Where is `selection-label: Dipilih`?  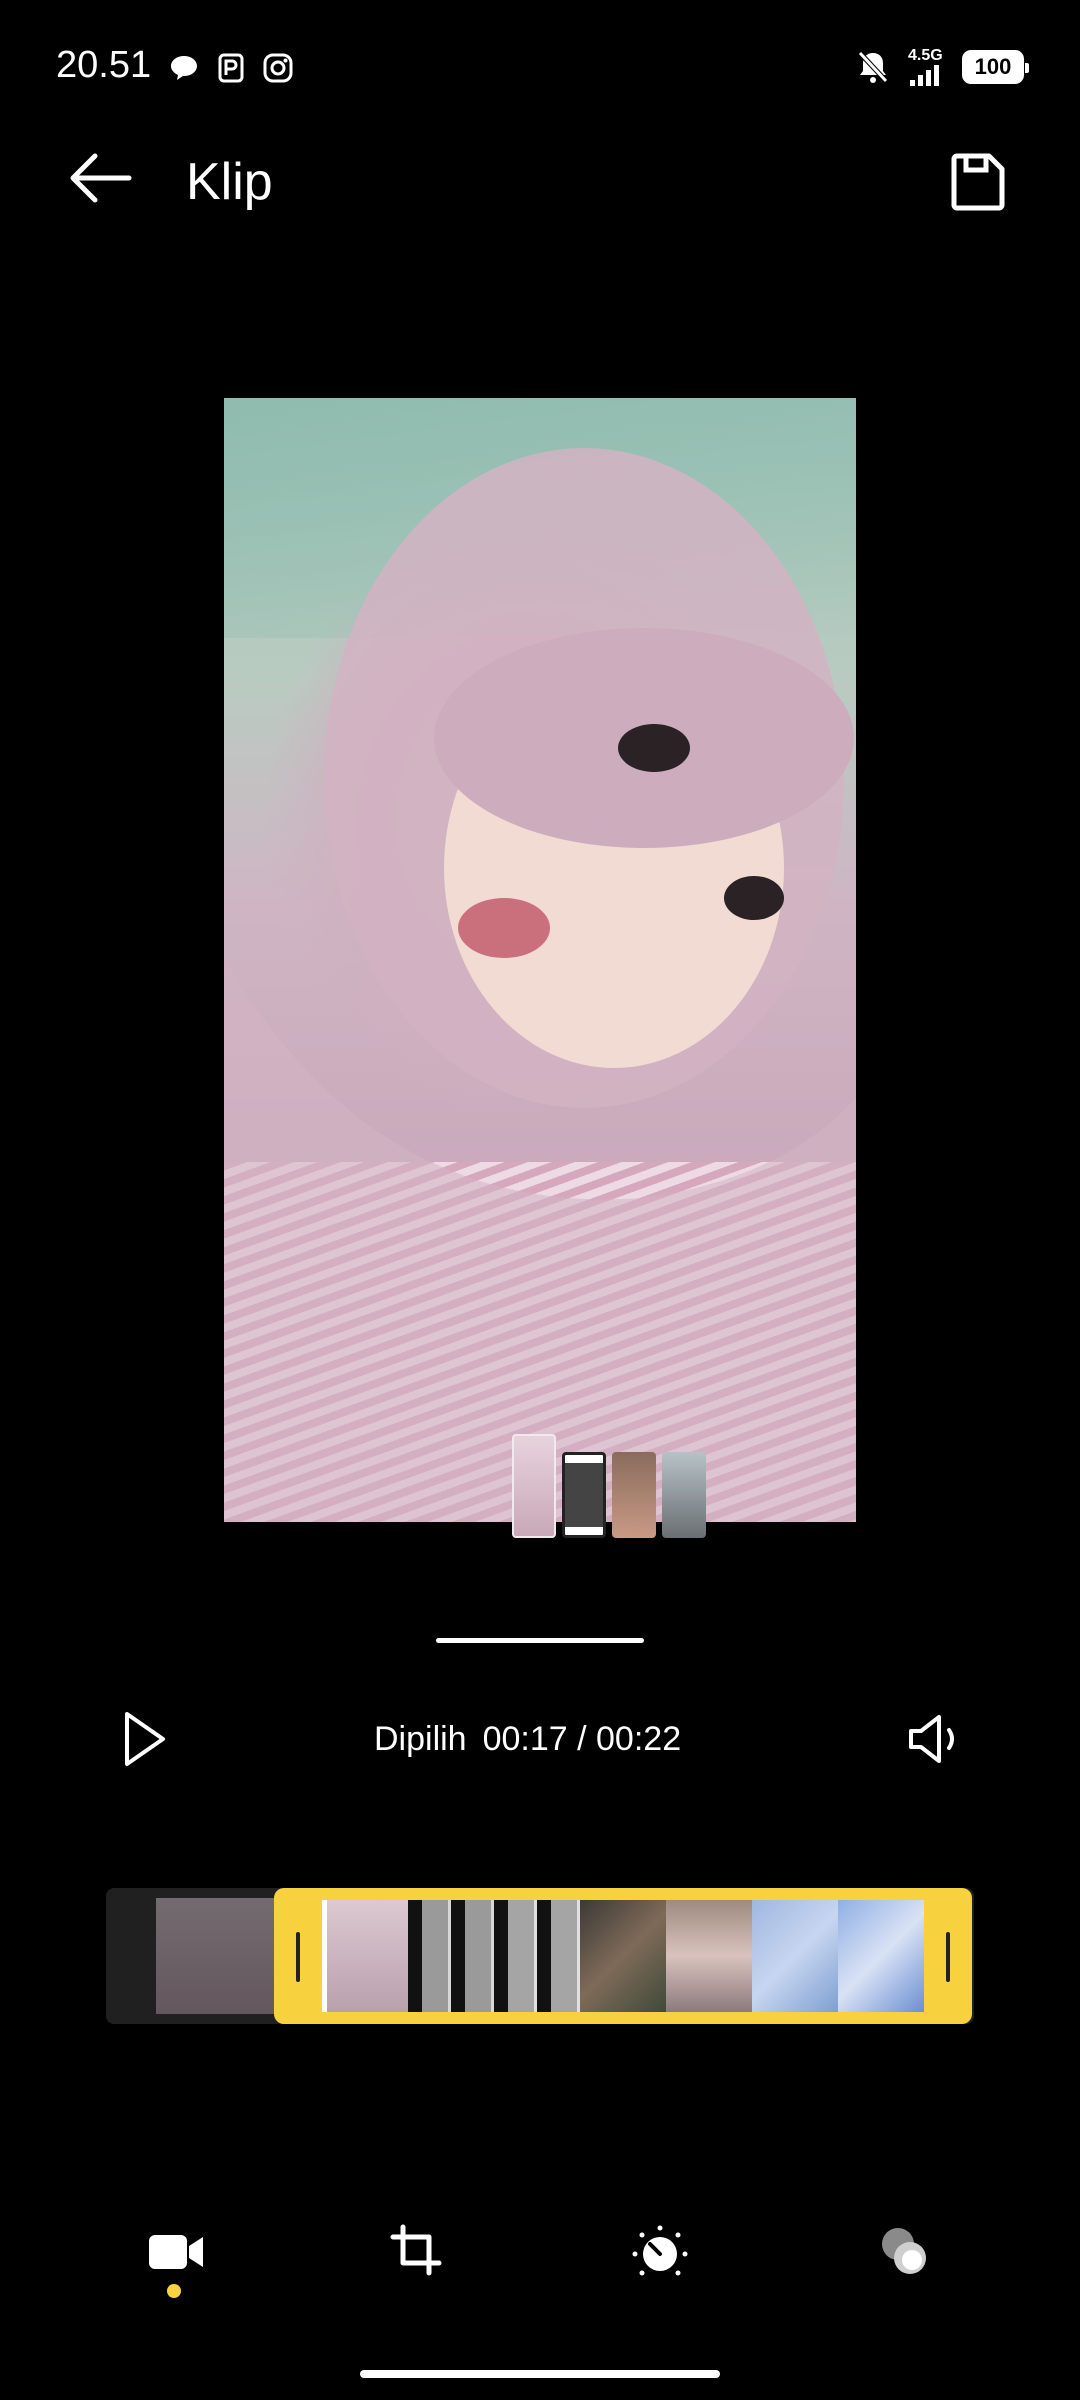 selection-label: Dipilih is located at coordinates (420, 1739).